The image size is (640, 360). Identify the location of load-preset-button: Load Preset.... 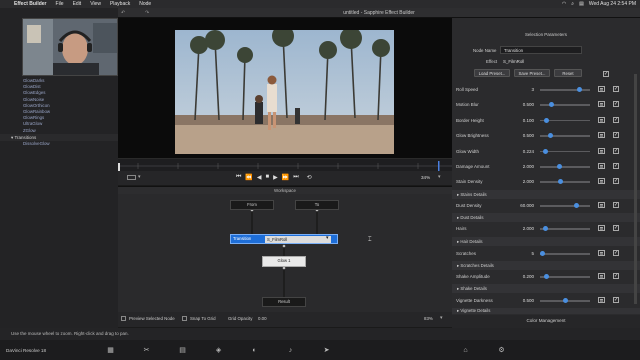
(492, 73).